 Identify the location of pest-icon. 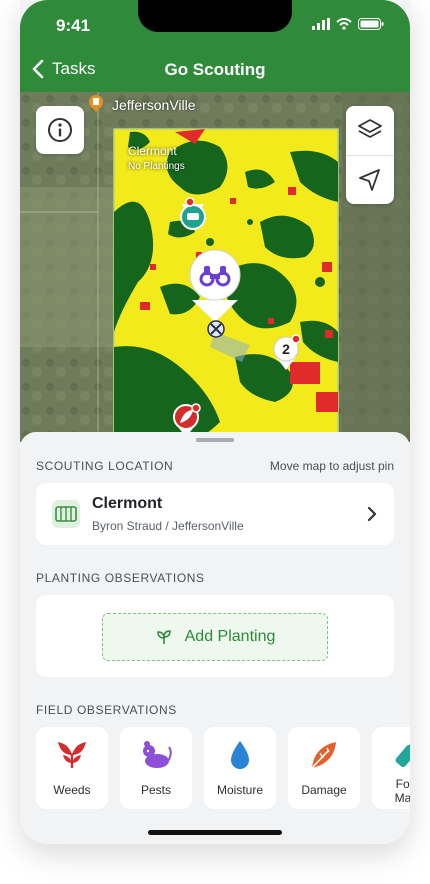
(157, 754).